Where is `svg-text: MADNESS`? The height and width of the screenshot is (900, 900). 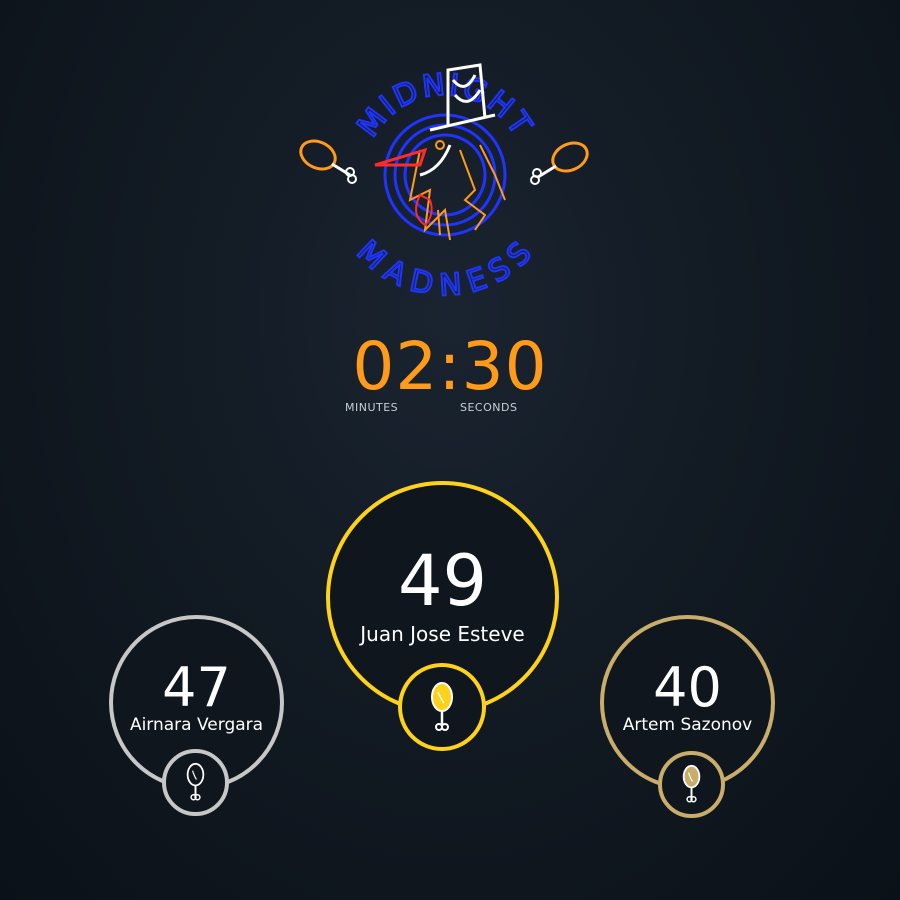 svg-text: MADNESS is located at coordinates (445, 266).